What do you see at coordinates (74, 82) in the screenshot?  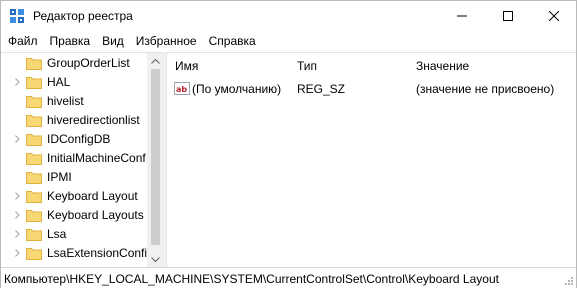 I see `tree-item: HAL` at bounding box center [74, 82].